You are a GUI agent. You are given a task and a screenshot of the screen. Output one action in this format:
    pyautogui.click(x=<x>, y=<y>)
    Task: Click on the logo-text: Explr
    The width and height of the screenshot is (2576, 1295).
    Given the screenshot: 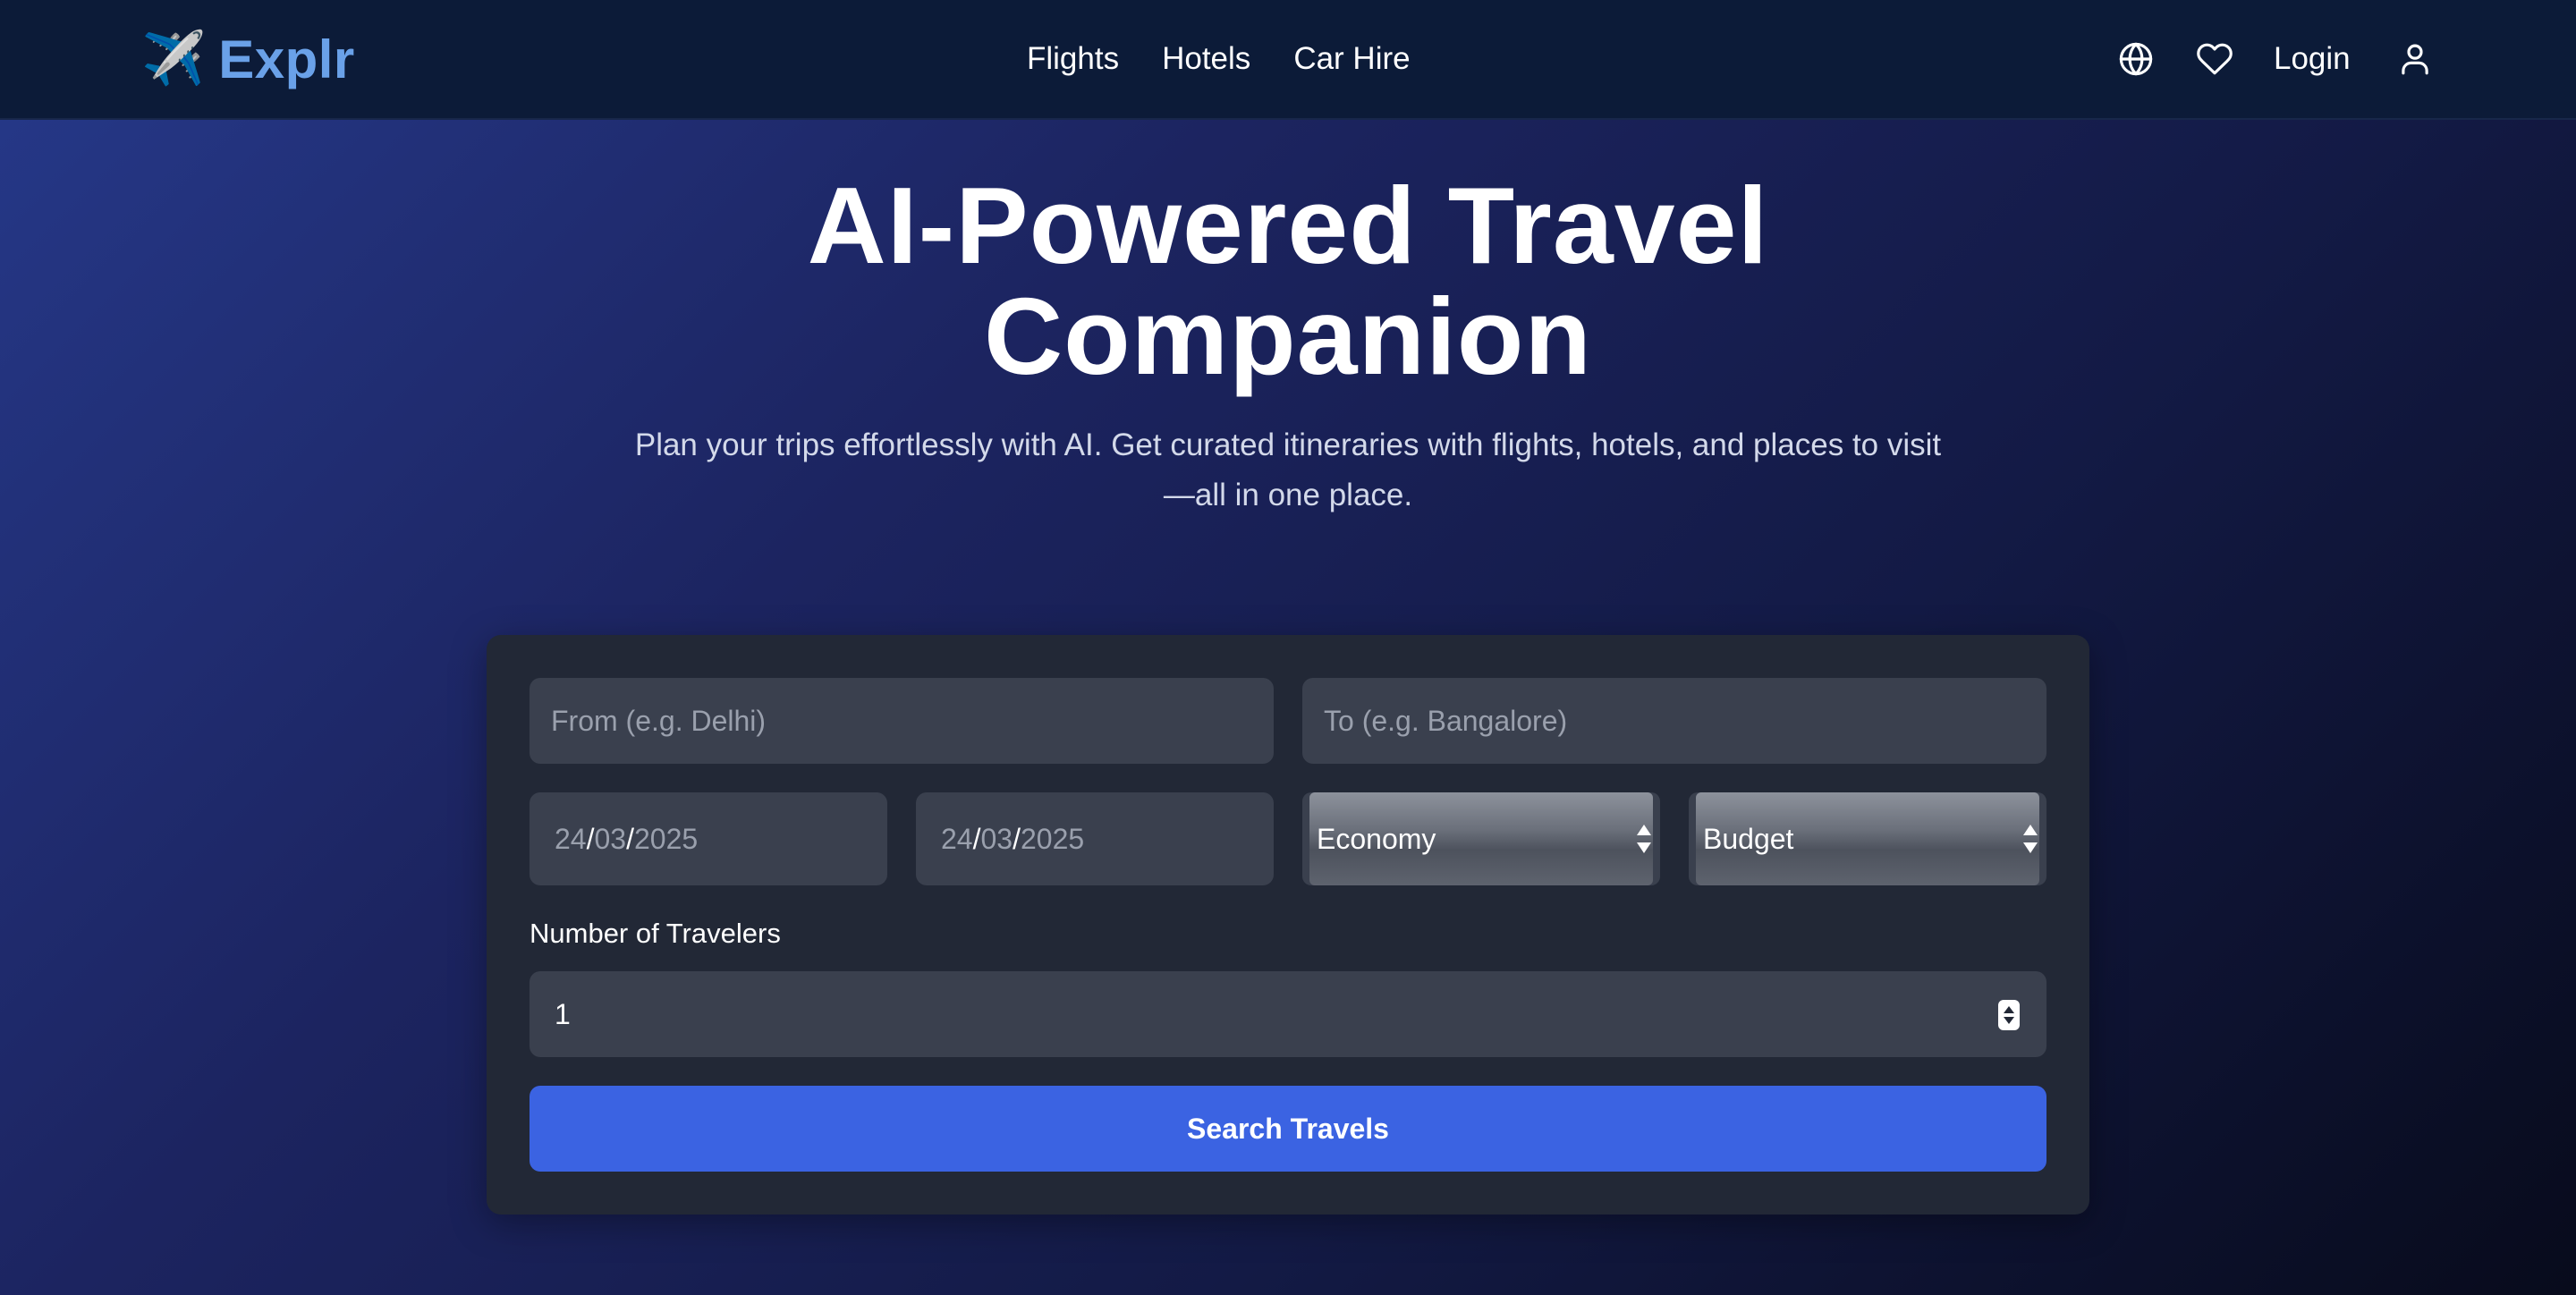 What is the action you would take?
    pyautogui.click(x=286, y=59)
    